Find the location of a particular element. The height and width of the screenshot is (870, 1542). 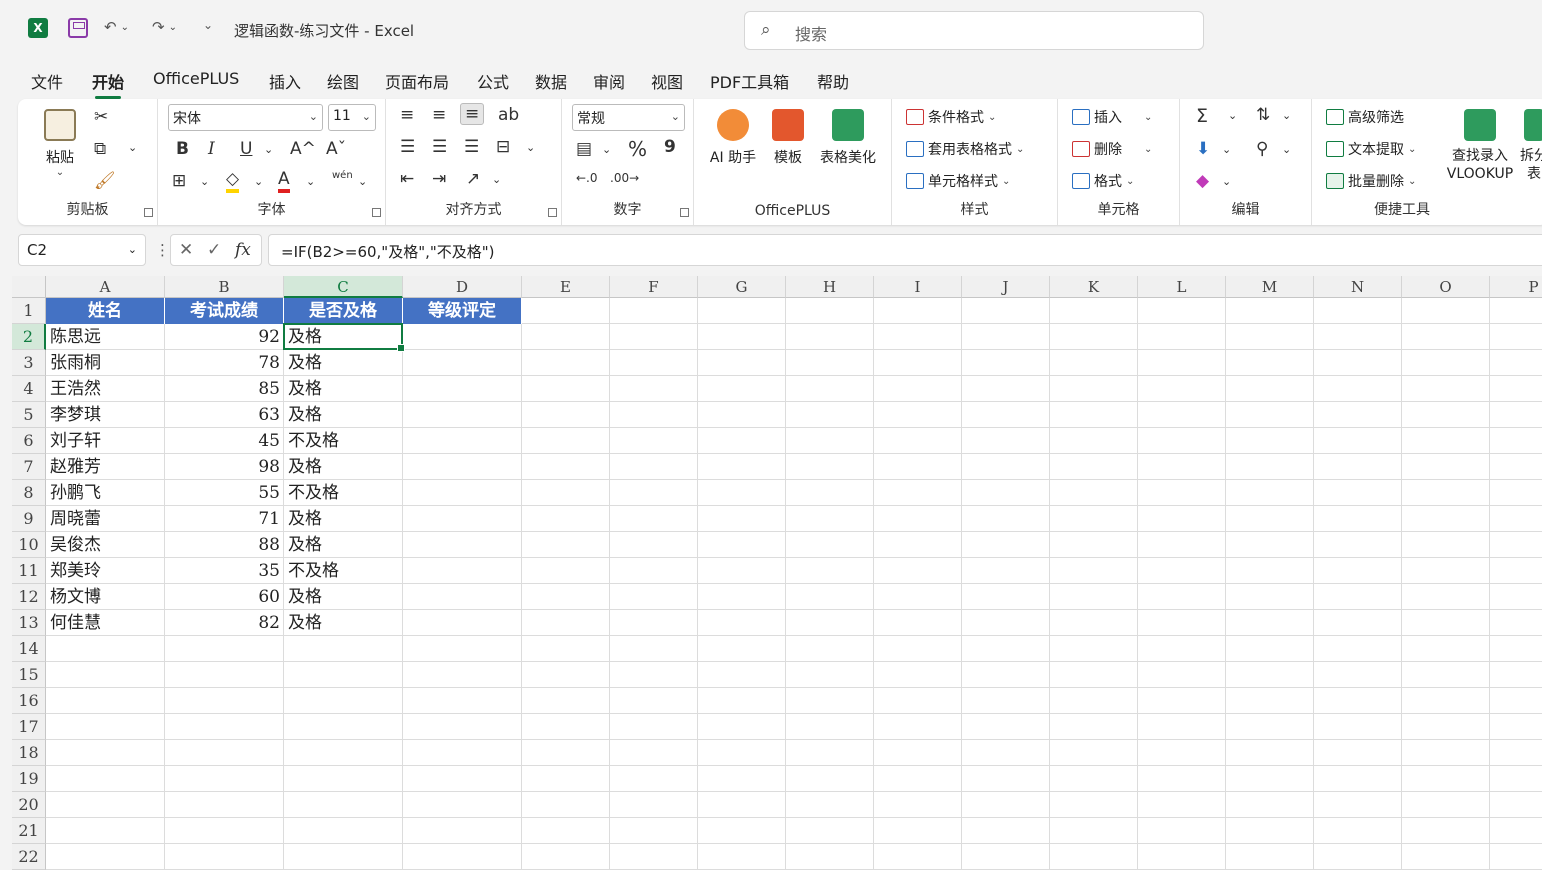

increase-decimal-icon: ←.0 is located at coordinates (587, 178).